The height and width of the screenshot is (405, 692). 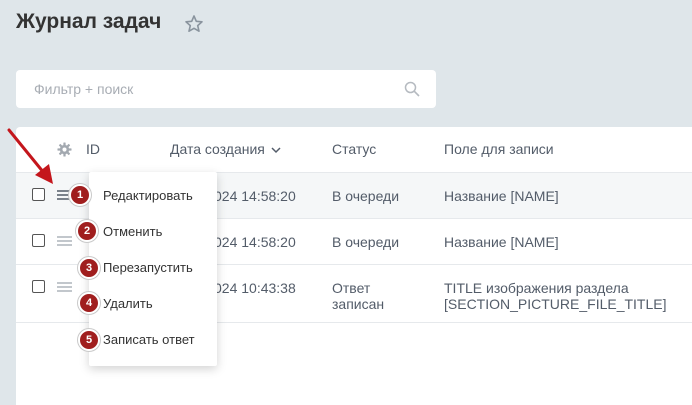 I want to click on menu-item-delete: Удалить, so click(x=128, y=303).